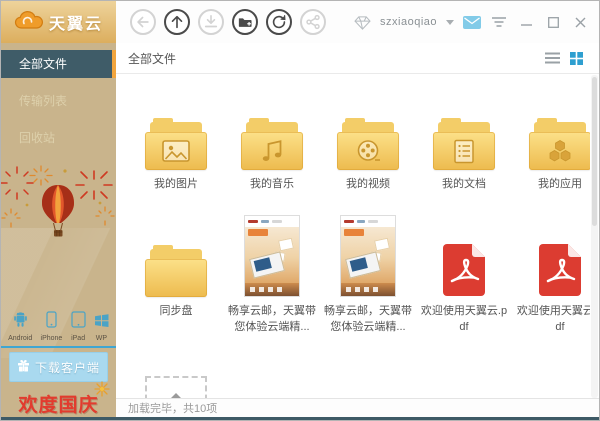 The width and height of the screenshot is (600, 421). I want to click on breadcrumb-bar: 全部文件, so click(357, 58).